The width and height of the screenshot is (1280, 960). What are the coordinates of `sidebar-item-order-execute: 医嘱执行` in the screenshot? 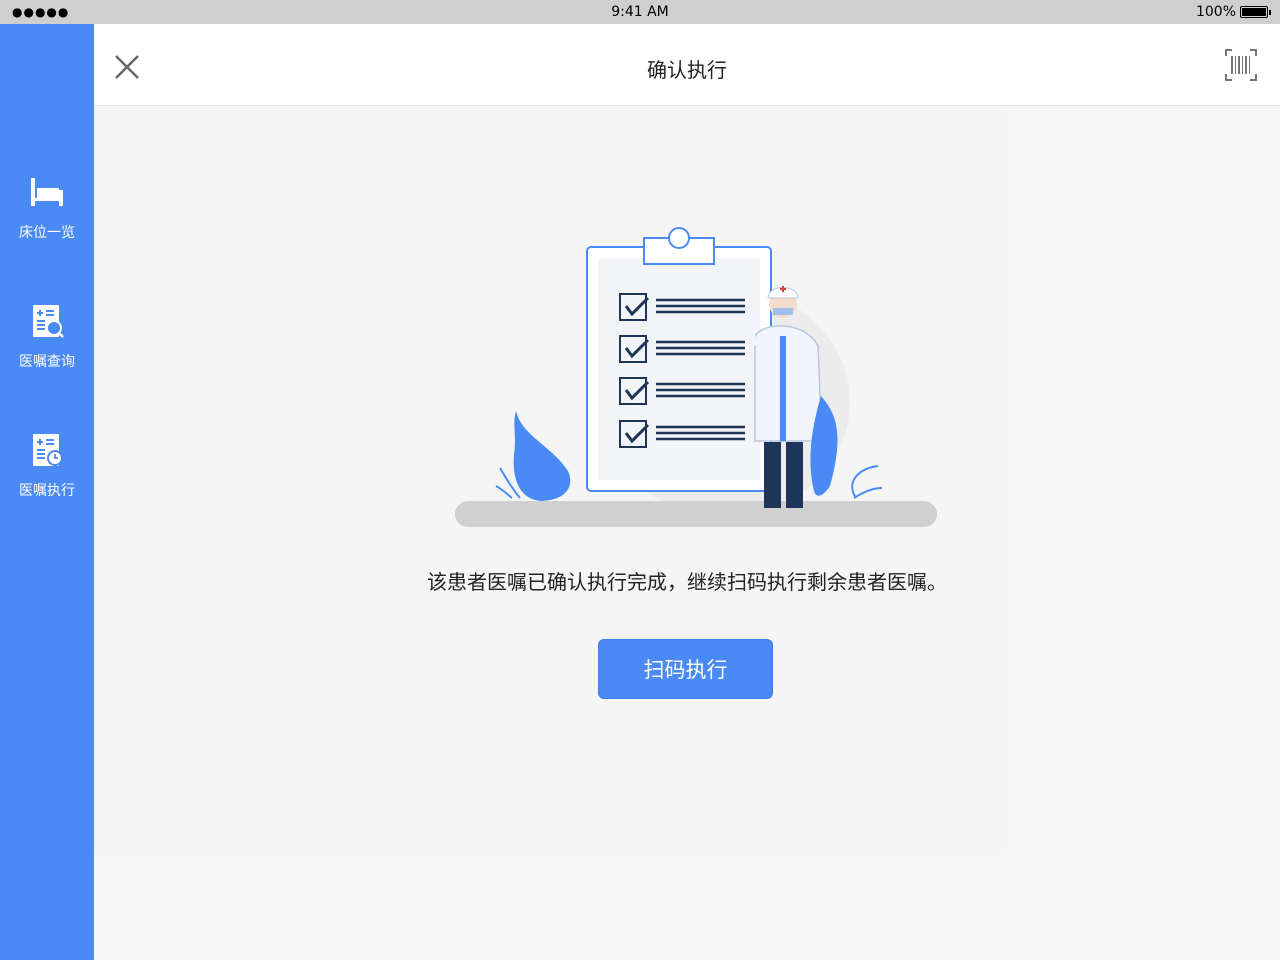 It's located at (47, 465).